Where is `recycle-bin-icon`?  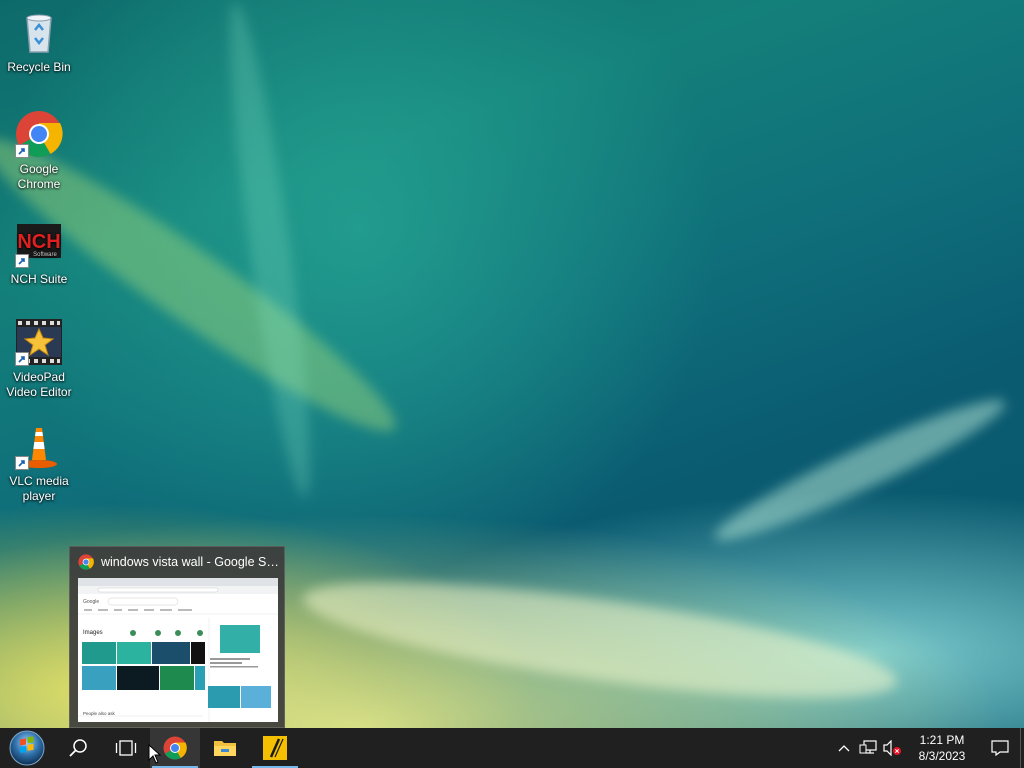
recycle-bin-icon is located at coordinates (39, 32).